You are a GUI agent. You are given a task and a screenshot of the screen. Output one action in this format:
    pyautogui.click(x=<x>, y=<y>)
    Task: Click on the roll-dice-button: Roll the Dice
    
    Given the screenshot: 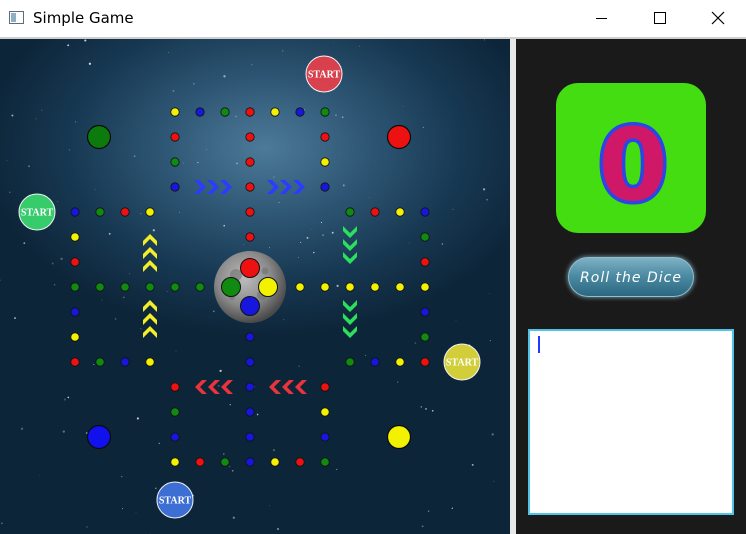 What is the action you would take?
    pyautogui.click(x=631, y=277)
    